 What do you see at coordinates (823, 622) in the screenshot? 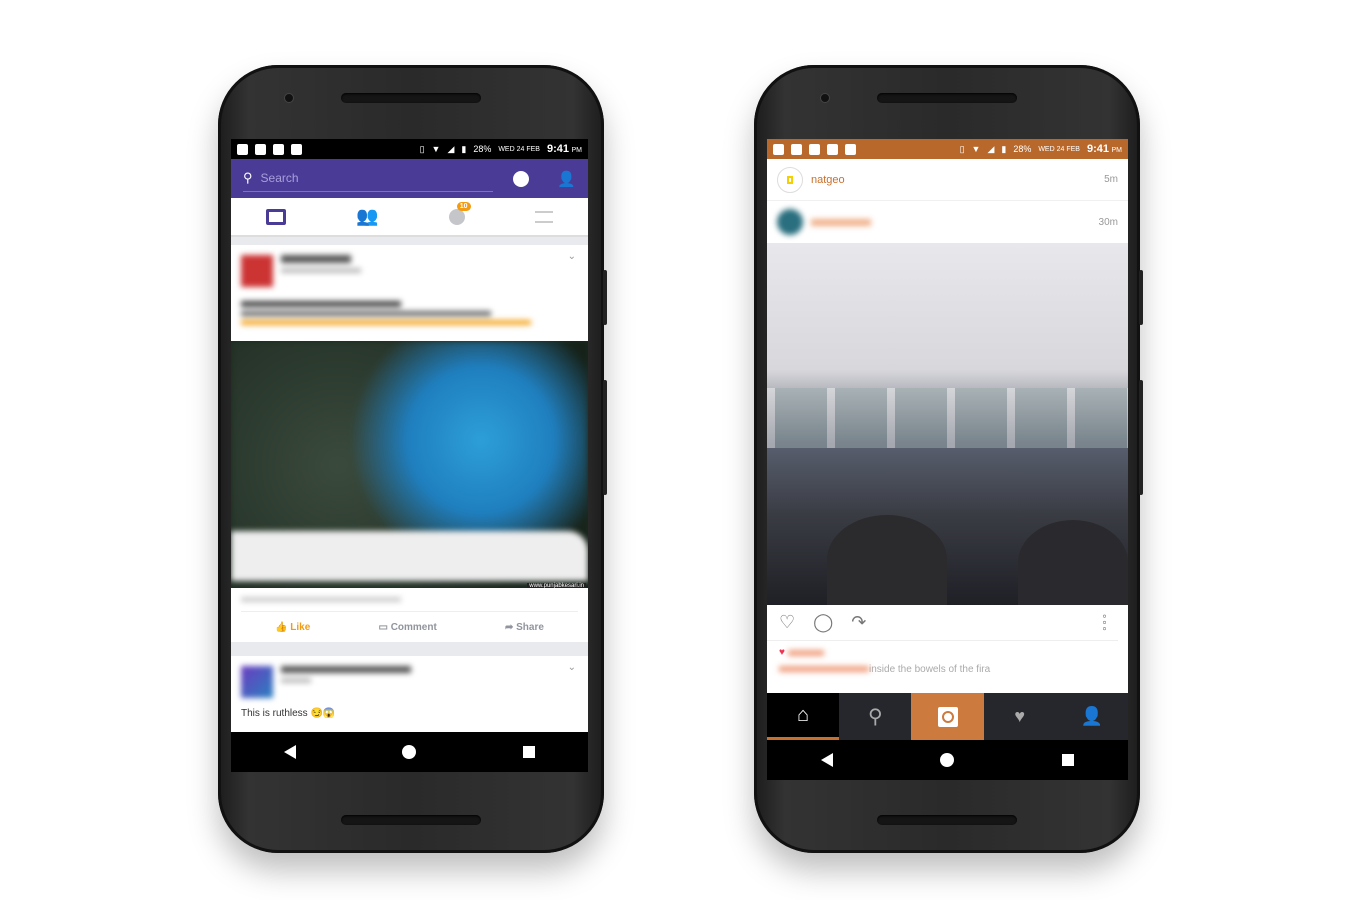
I see `comment-icon: ◯` at bounding box center [823, 622].